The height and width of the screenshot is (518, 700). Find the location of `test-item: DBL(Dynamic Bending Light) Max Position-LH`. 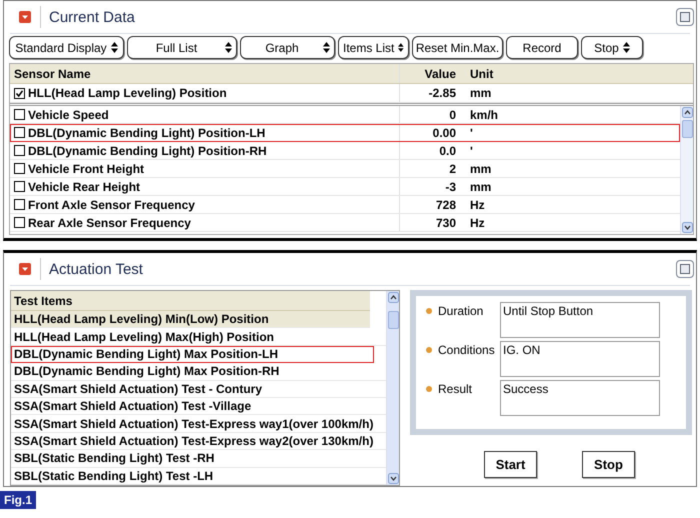

test-item: DBL(Dynamic Bending Light) Max Position-LH is located at coordinates (192, 355).